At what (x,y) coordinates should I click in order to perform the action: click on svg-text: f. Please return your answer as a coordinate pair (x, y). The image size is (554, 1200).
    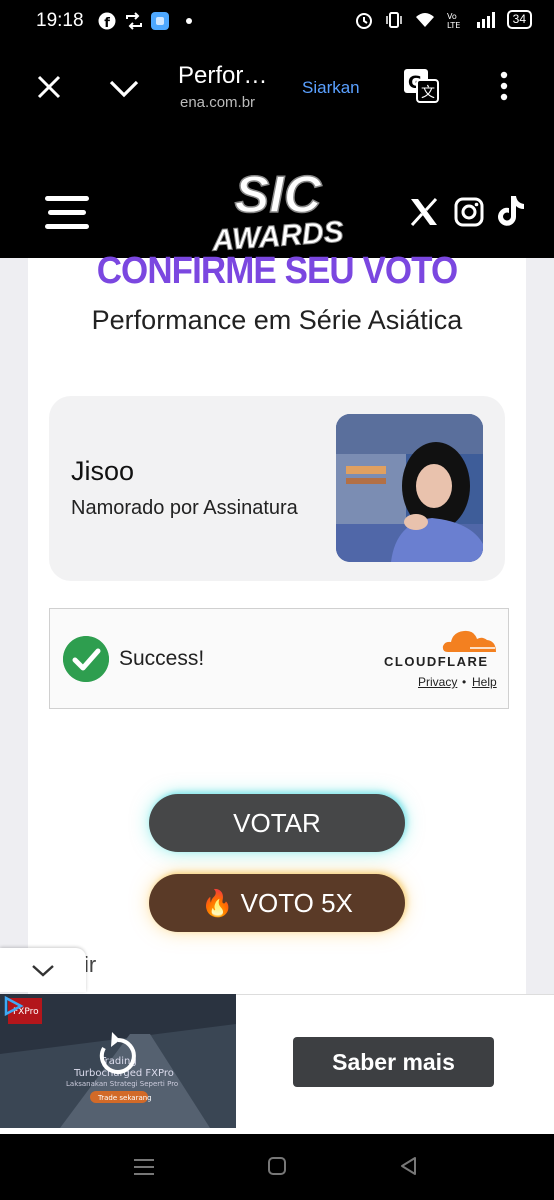
    Looking at the image, I should click on (107, 23).